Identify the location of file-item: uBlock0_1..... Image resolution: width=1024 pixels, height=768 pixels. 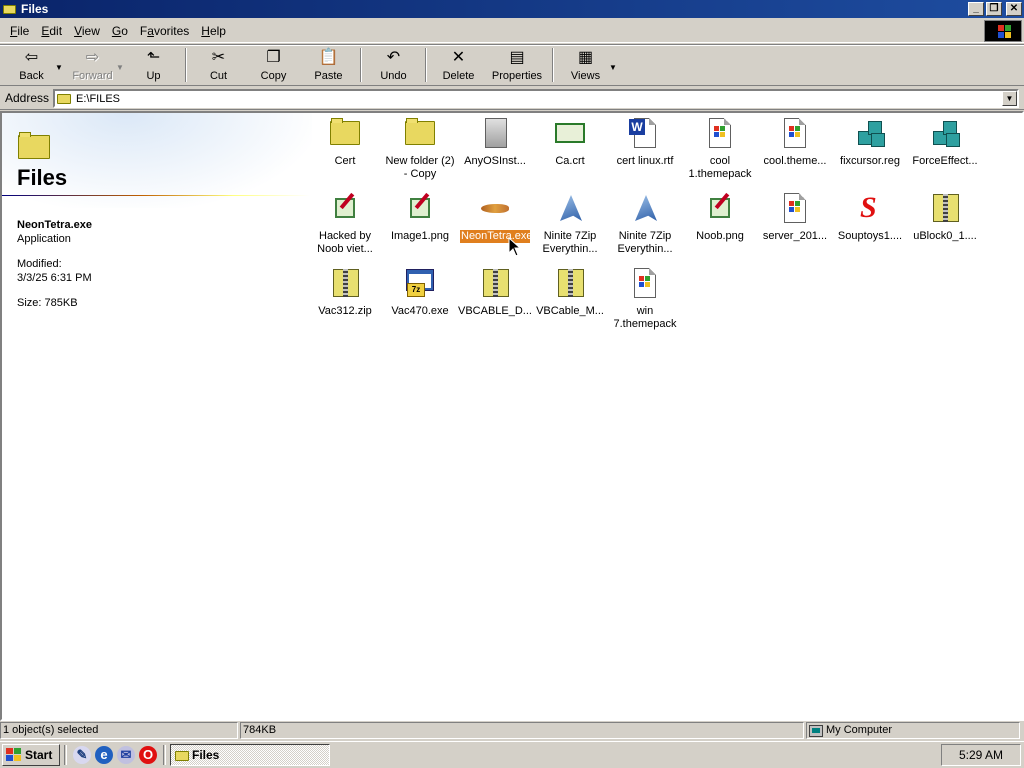
(945, 217).